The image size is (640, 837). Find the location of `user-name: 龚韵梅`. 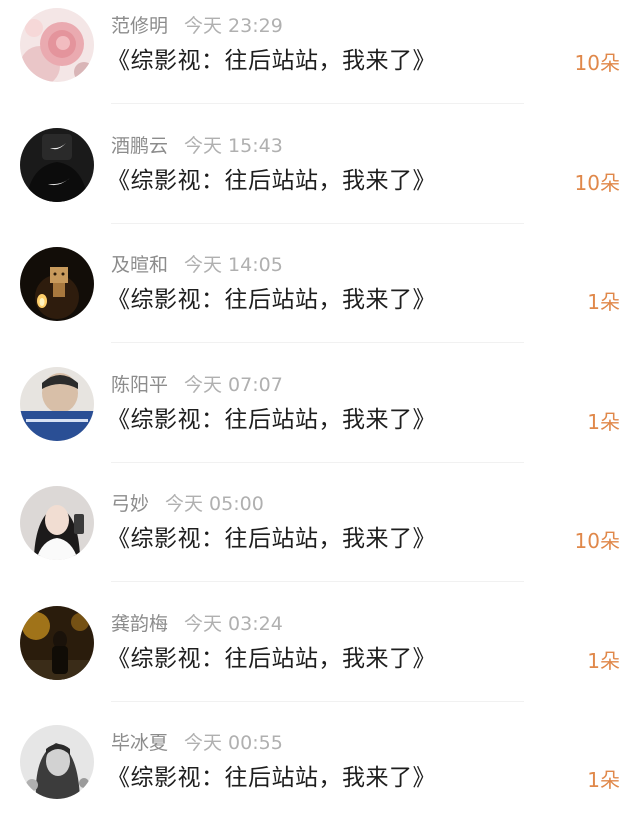

user-name: 龚韵梅 is located at coordinates (139, 624).